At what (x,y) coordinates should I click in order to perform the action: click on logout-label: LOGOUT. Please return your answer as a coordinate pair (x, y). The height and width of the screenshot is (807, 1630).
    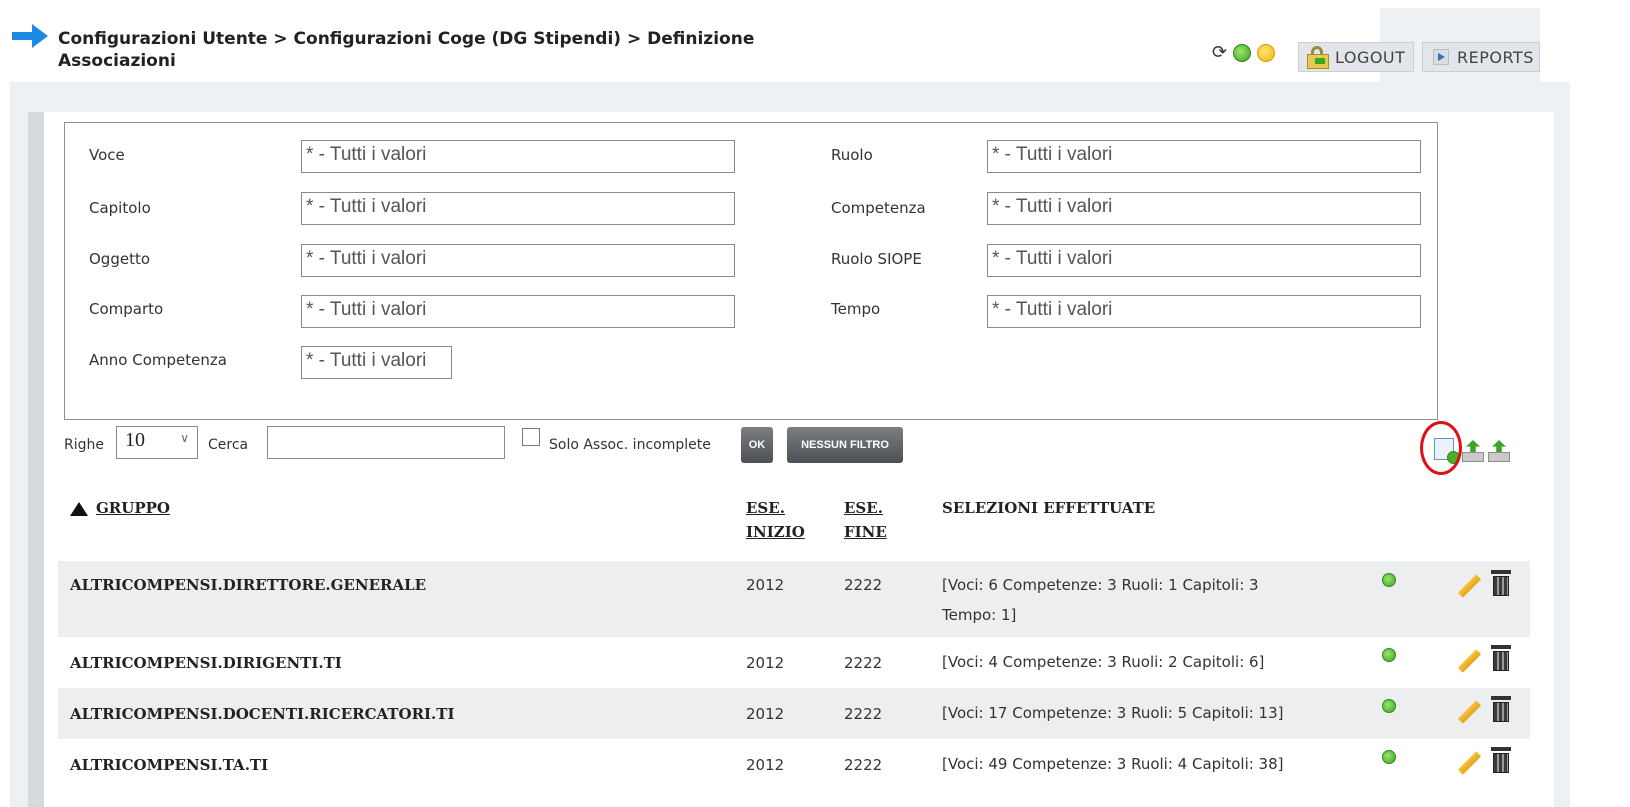
    Looking at the image, I should click on (1370, 57).